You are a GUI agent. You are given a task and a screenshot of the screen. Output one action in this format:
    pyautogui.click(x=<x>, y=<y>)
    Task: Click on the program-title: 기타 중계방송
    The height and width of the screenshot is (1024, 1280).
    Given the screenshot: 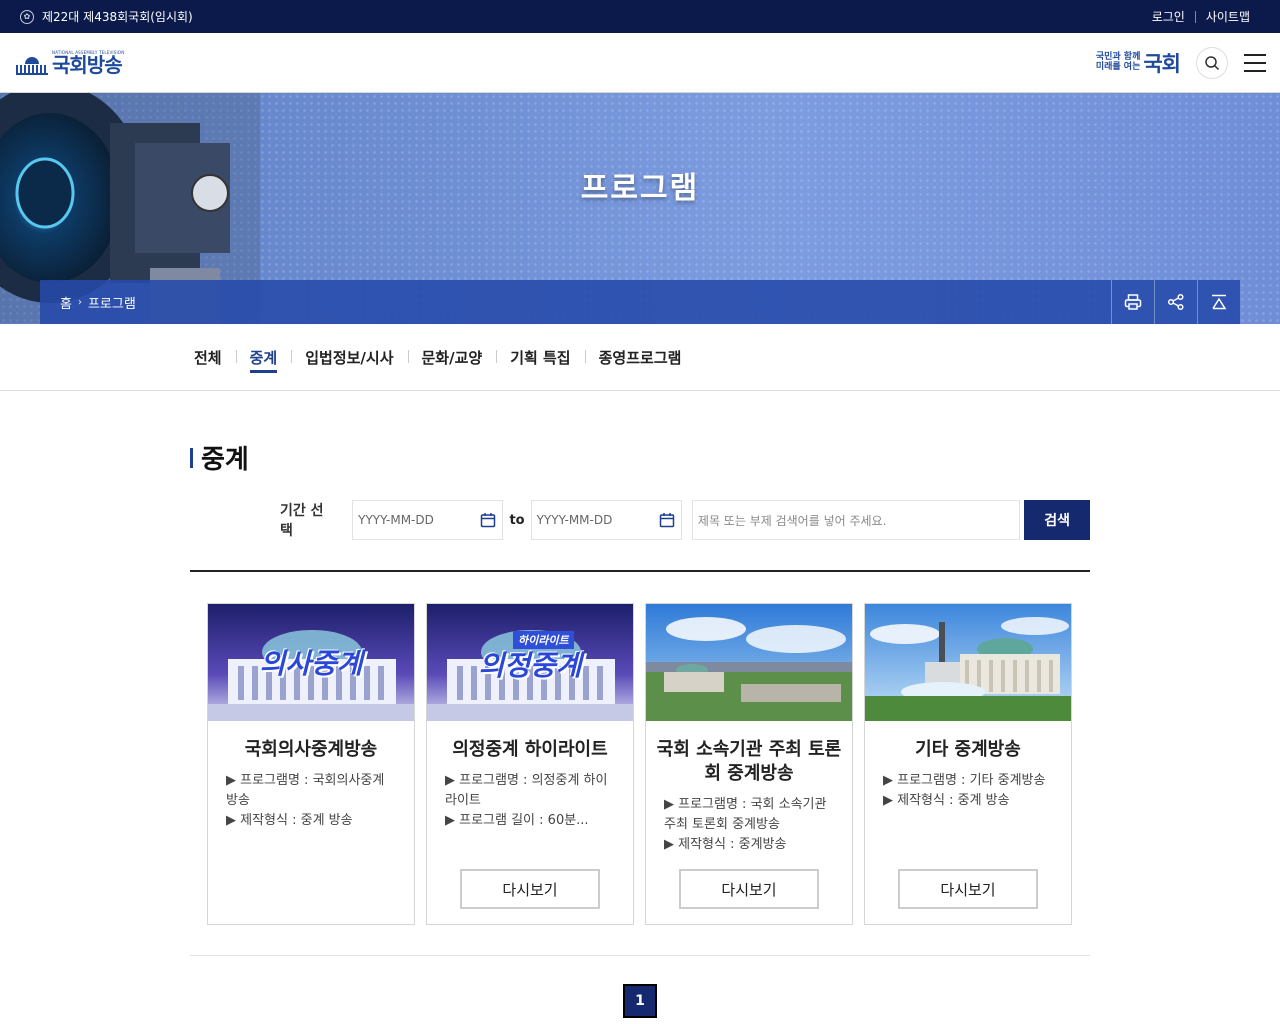 What is the action you would take?
    pyautogui.click(x=968, y=750)
    